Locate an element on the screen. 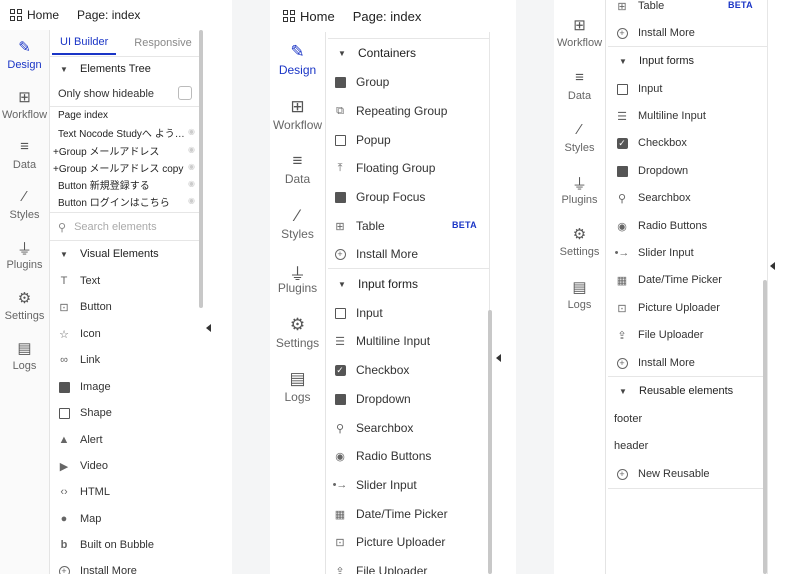 Image resolution: width=800 pixels, height=574 pixels. element-icon: ☆ Icon is located at coordinates (129, 334).